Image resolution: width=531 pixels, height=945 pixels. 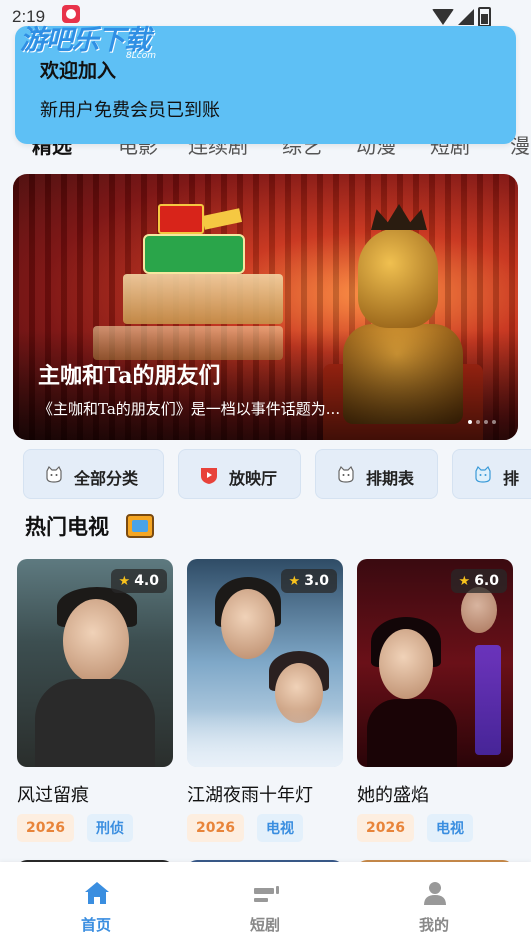 What do you see at coordinates (110, 828) in the screenshot?
I see `genre-tag: 刑侦` at bounding box center [110, 828].